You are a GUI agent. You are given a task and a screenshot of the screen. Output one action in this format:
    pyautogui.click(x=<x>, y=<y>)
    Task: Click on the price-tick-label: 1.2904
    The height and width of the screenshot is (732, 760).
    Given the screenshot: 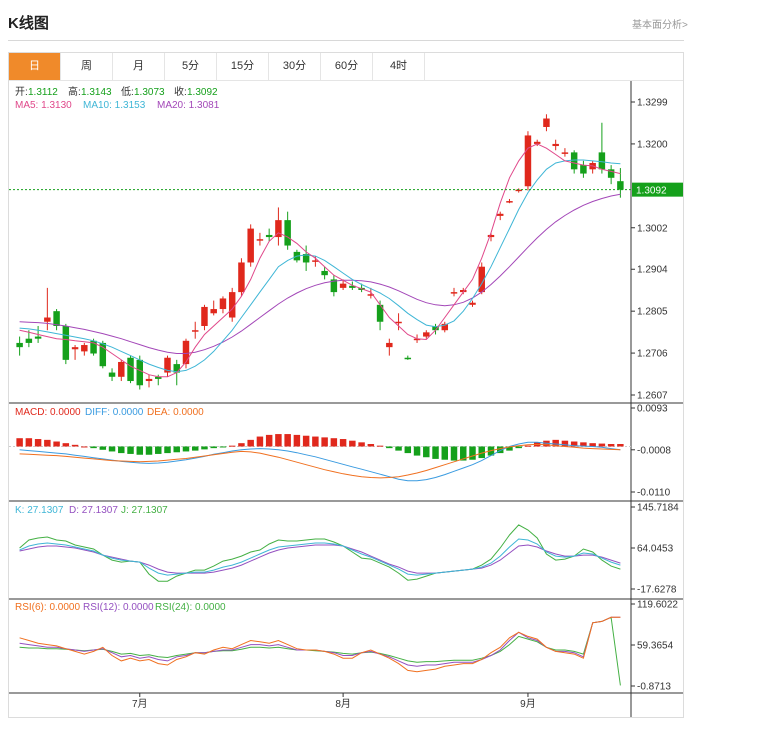 What is the action you would take?
    pyautogui.click(x=652, y=270)
    